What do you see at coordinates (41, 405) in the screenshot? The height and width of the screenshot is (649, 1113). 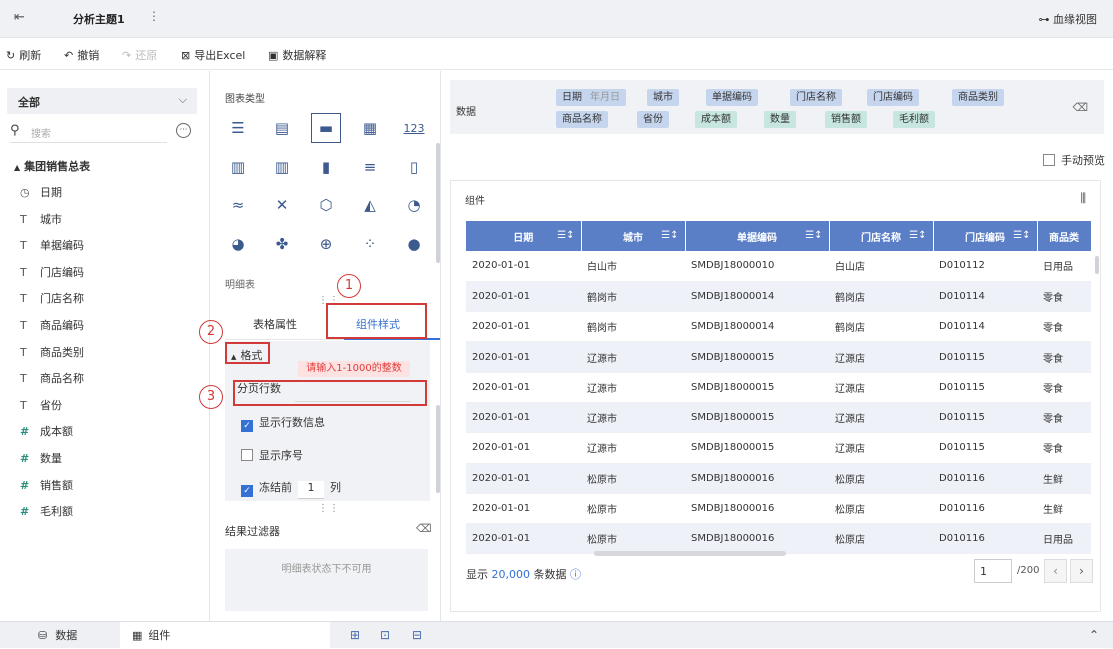 I see `field-item: T 省份` at bounding box center [41, 405].